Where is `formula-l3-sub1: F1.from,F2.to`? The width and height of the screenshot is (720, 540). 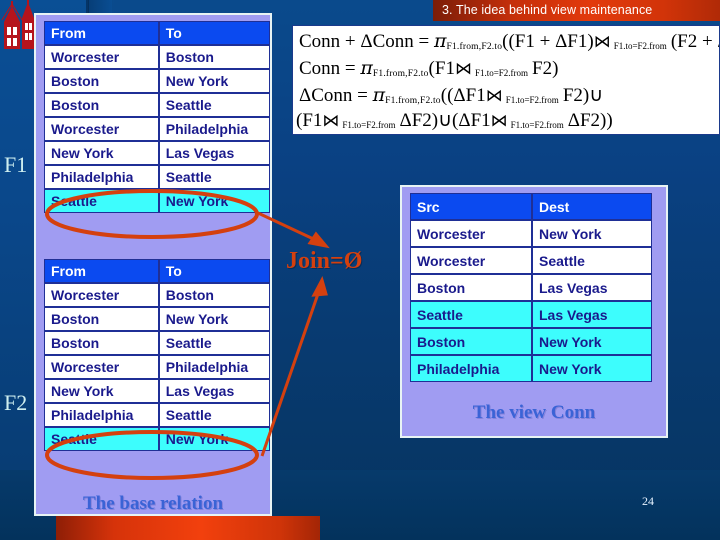 formula-l3-sub1: F1.from,F2.to is located at coordinates (413, 101).